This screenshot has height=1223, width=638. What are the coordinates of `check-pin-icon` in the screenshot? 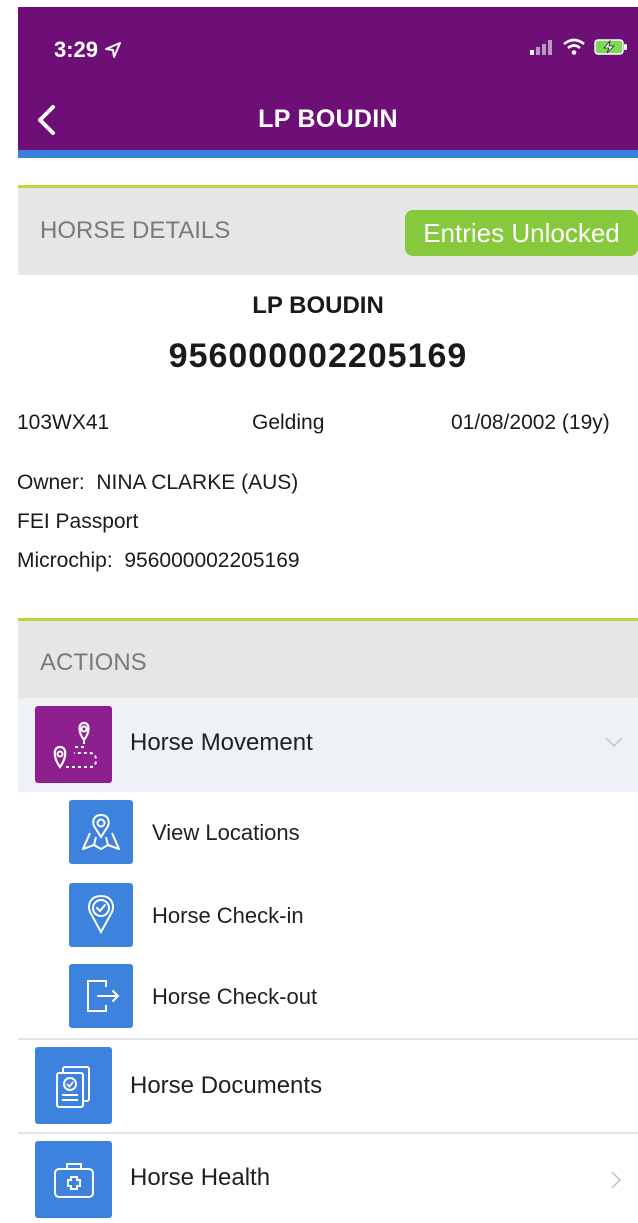 It's located at (101, 915).